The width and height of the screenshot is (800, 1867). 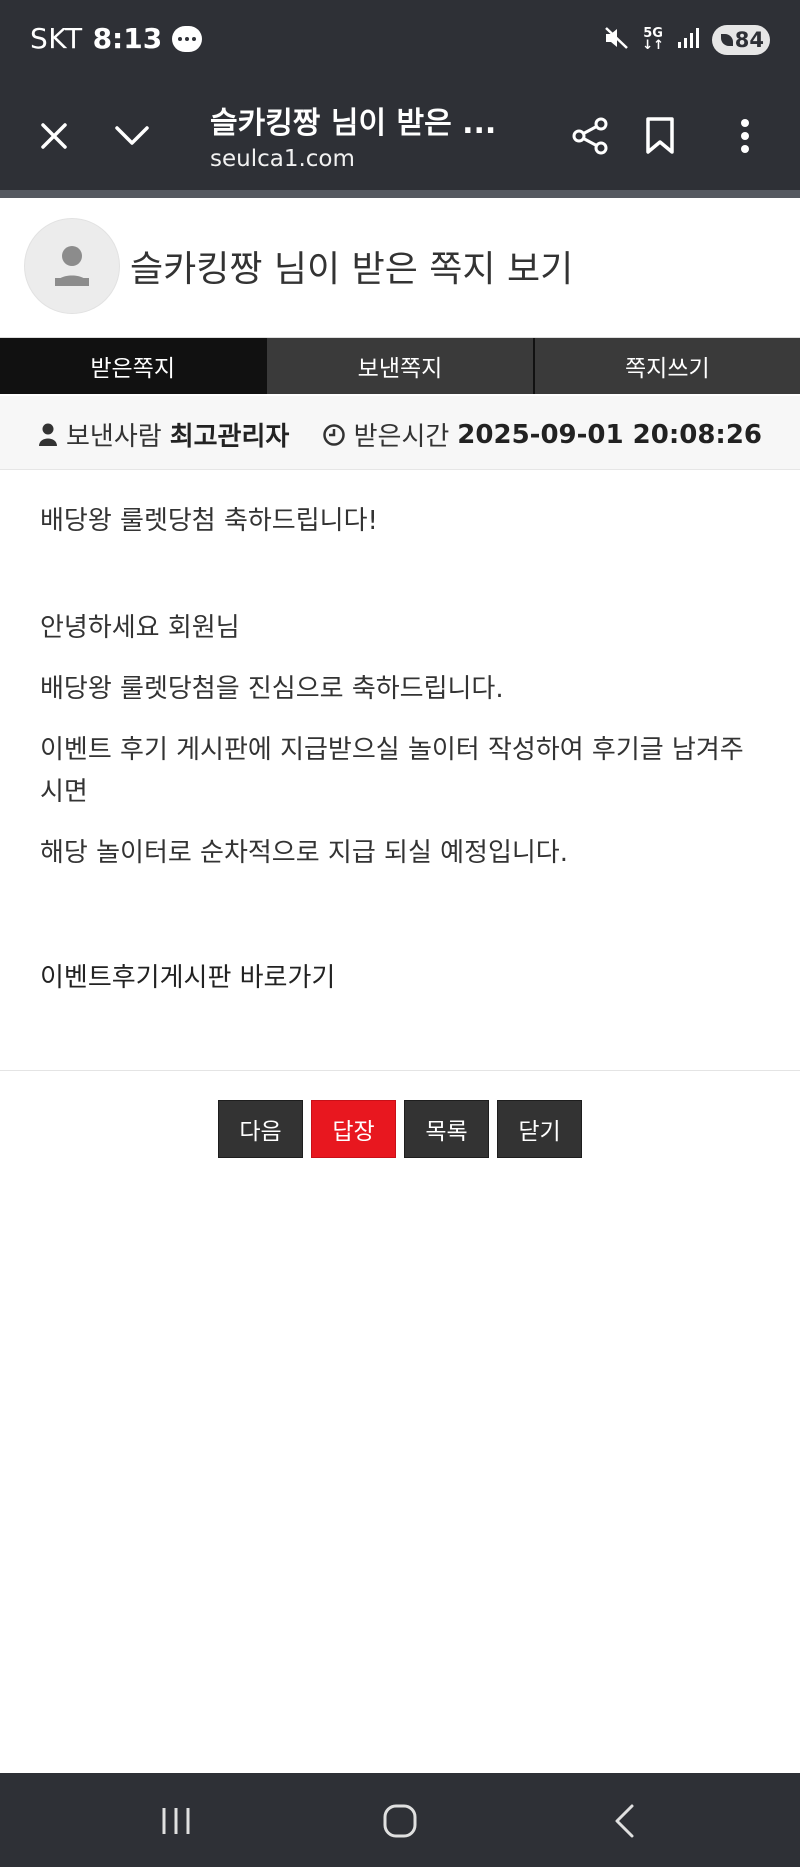 I want to click on avatar, so click(x=72, y=266).